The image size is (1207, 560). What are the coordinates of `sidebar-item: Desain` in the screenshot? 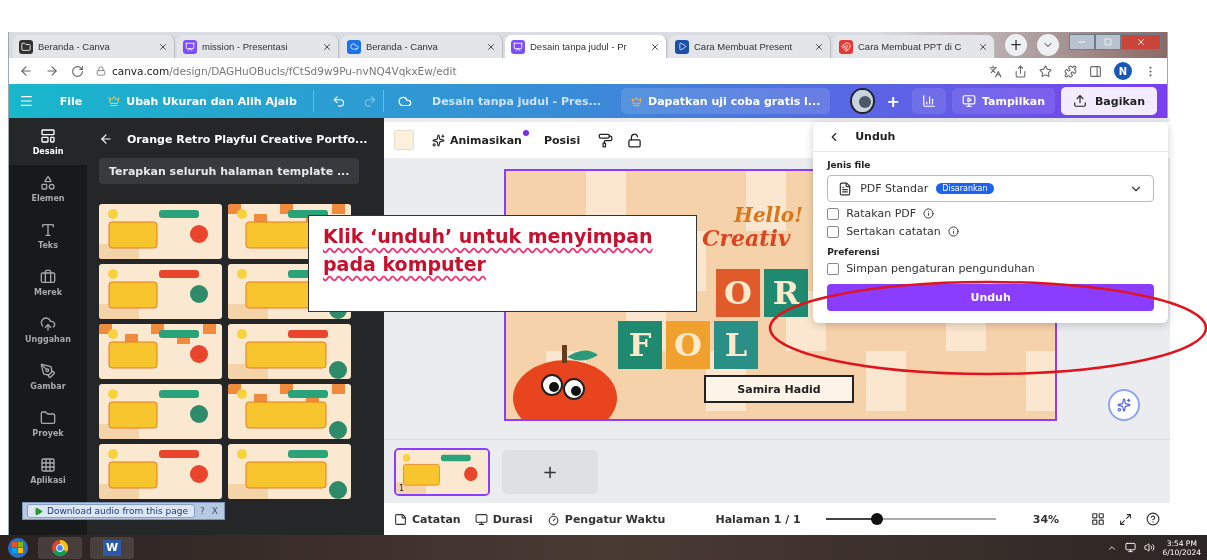 It's located at (48, 141).